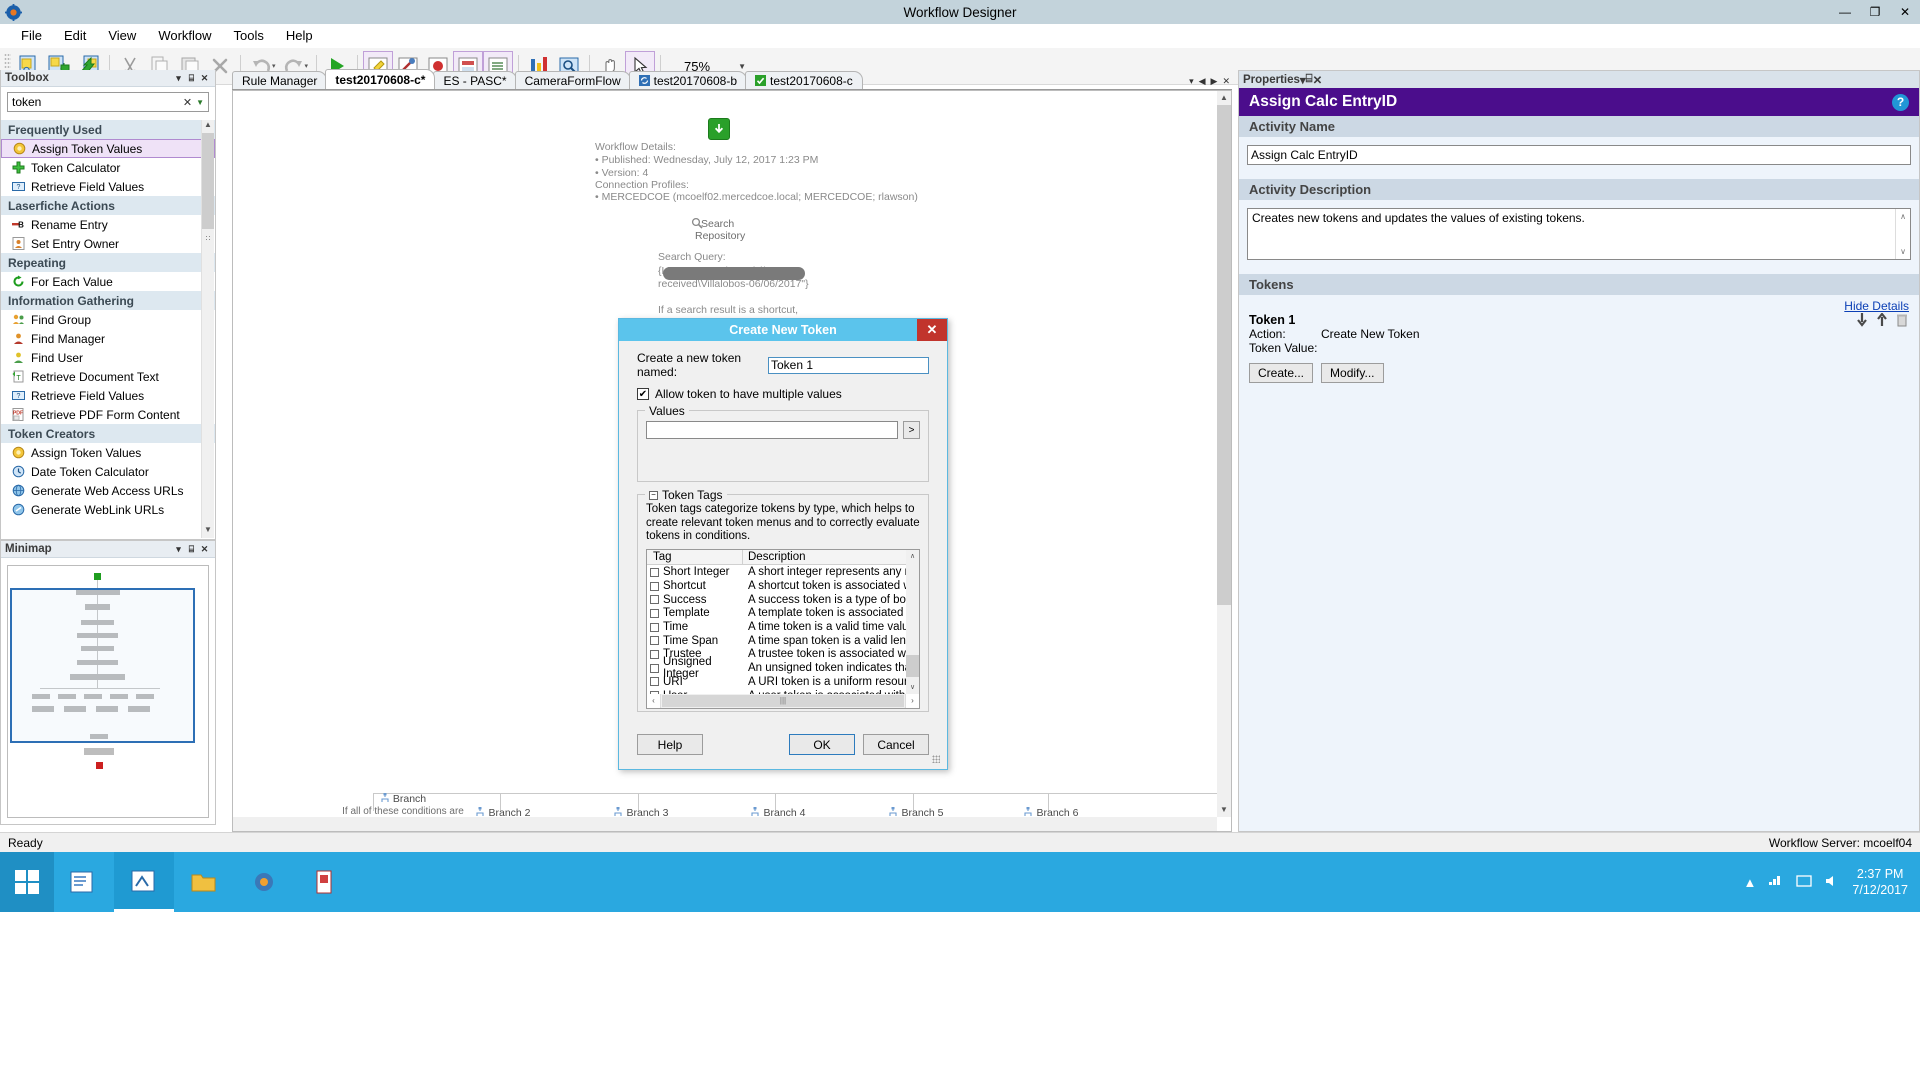 The width and height of the screenshot is (1920, 1080). Describe the element at coordinates (695, 556) in the screenshot. I see `column-header-tag: Tag` at that location.